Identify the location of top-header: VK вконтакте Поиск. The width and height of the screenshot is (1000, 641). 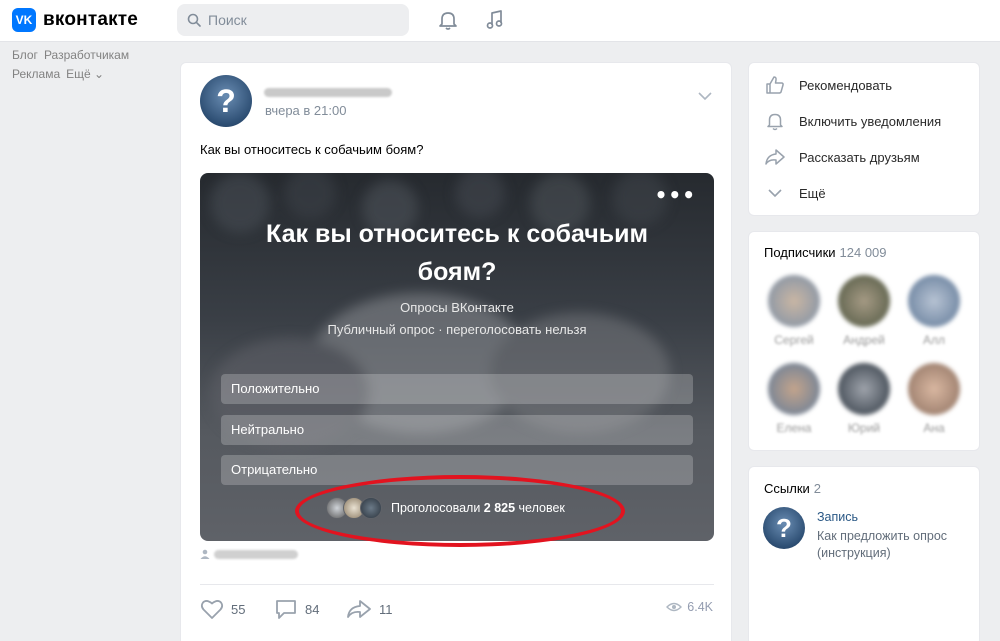
(500, 21).